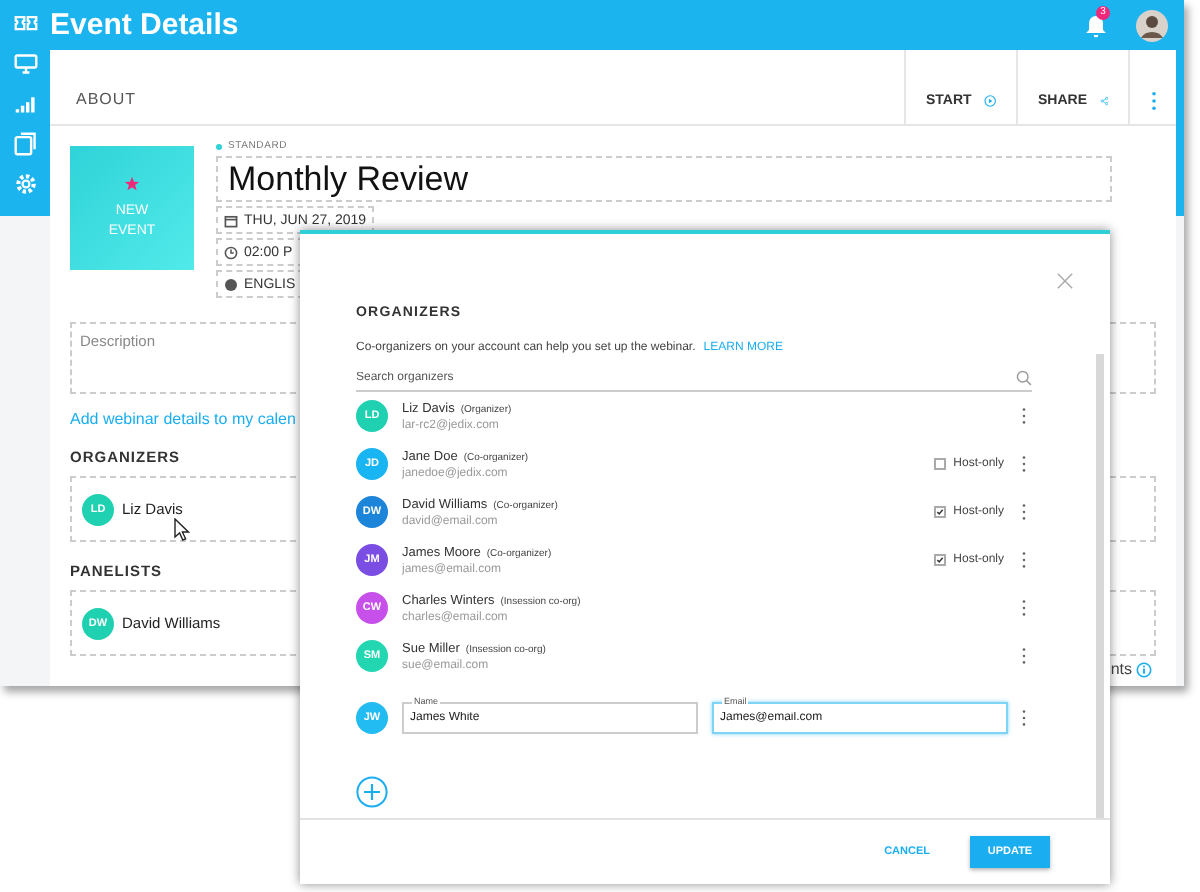  What do you see at coordinates (1103, 101) in the screenshot?
I see `share-icon` at bounding box center [1103, 101].